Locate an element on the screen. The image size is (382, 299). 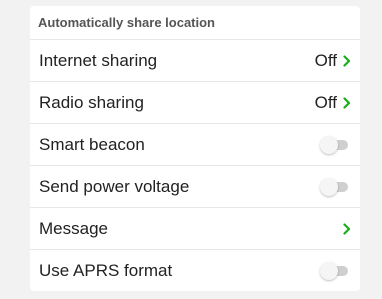
use-aprs-format-toggle is located at coordinates (334, 271).